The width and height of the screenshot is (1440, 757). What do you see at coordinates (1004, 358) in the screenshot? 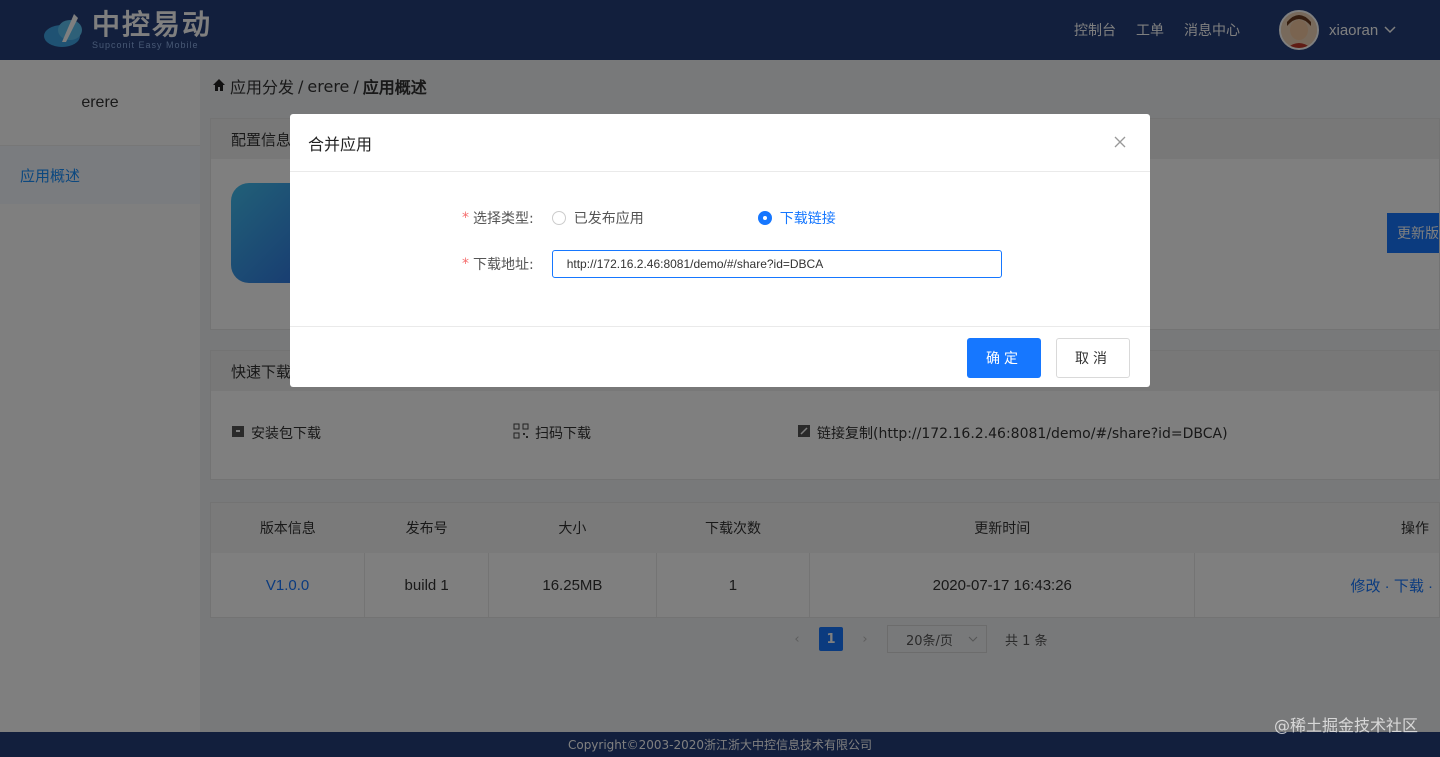
I see `confirm-button: 确定` at bounding box center [1004, 358].